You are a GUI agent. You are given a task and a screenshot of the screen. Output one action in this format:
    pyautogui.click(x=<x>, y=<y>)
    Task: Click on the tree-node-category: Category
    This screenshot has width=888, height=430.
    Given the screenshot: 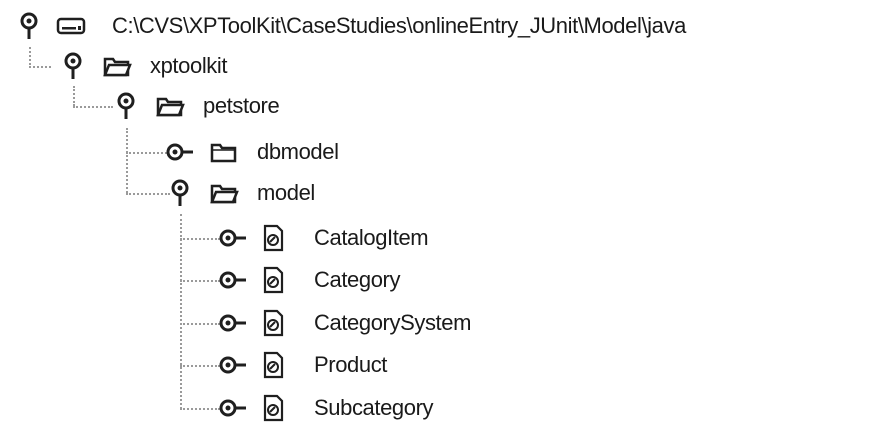 What is the action you would take?
    pyautogui.click(x=309, y=280)
    